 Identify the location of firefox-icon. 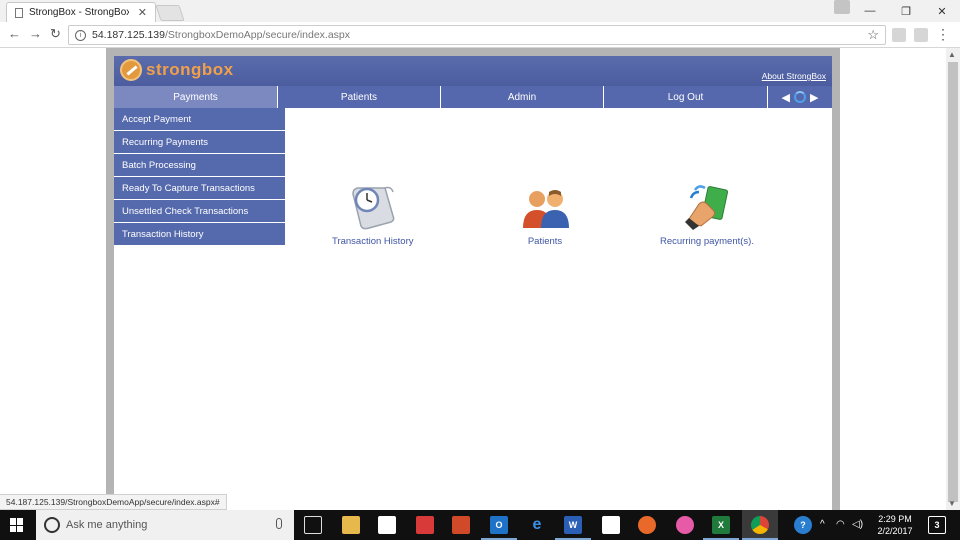
(647, 525).